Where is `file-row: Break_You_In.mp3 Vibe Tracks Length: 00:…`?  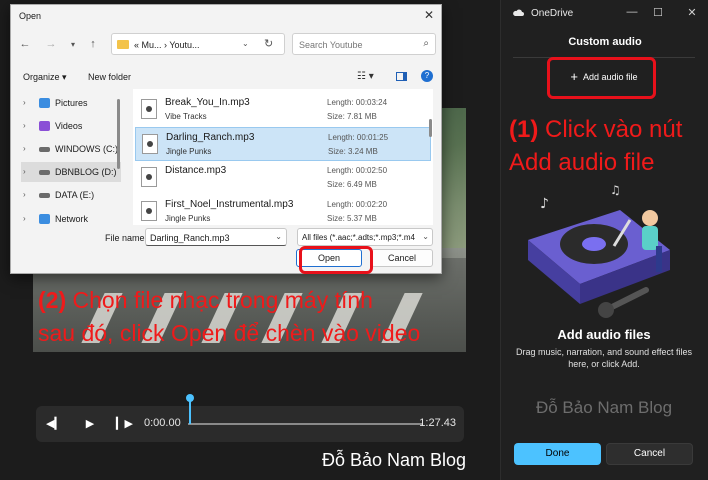
file-row: Break_You_In.mp3 Vibe Tracks Length: 00:… is located at coordinates (283, 110).